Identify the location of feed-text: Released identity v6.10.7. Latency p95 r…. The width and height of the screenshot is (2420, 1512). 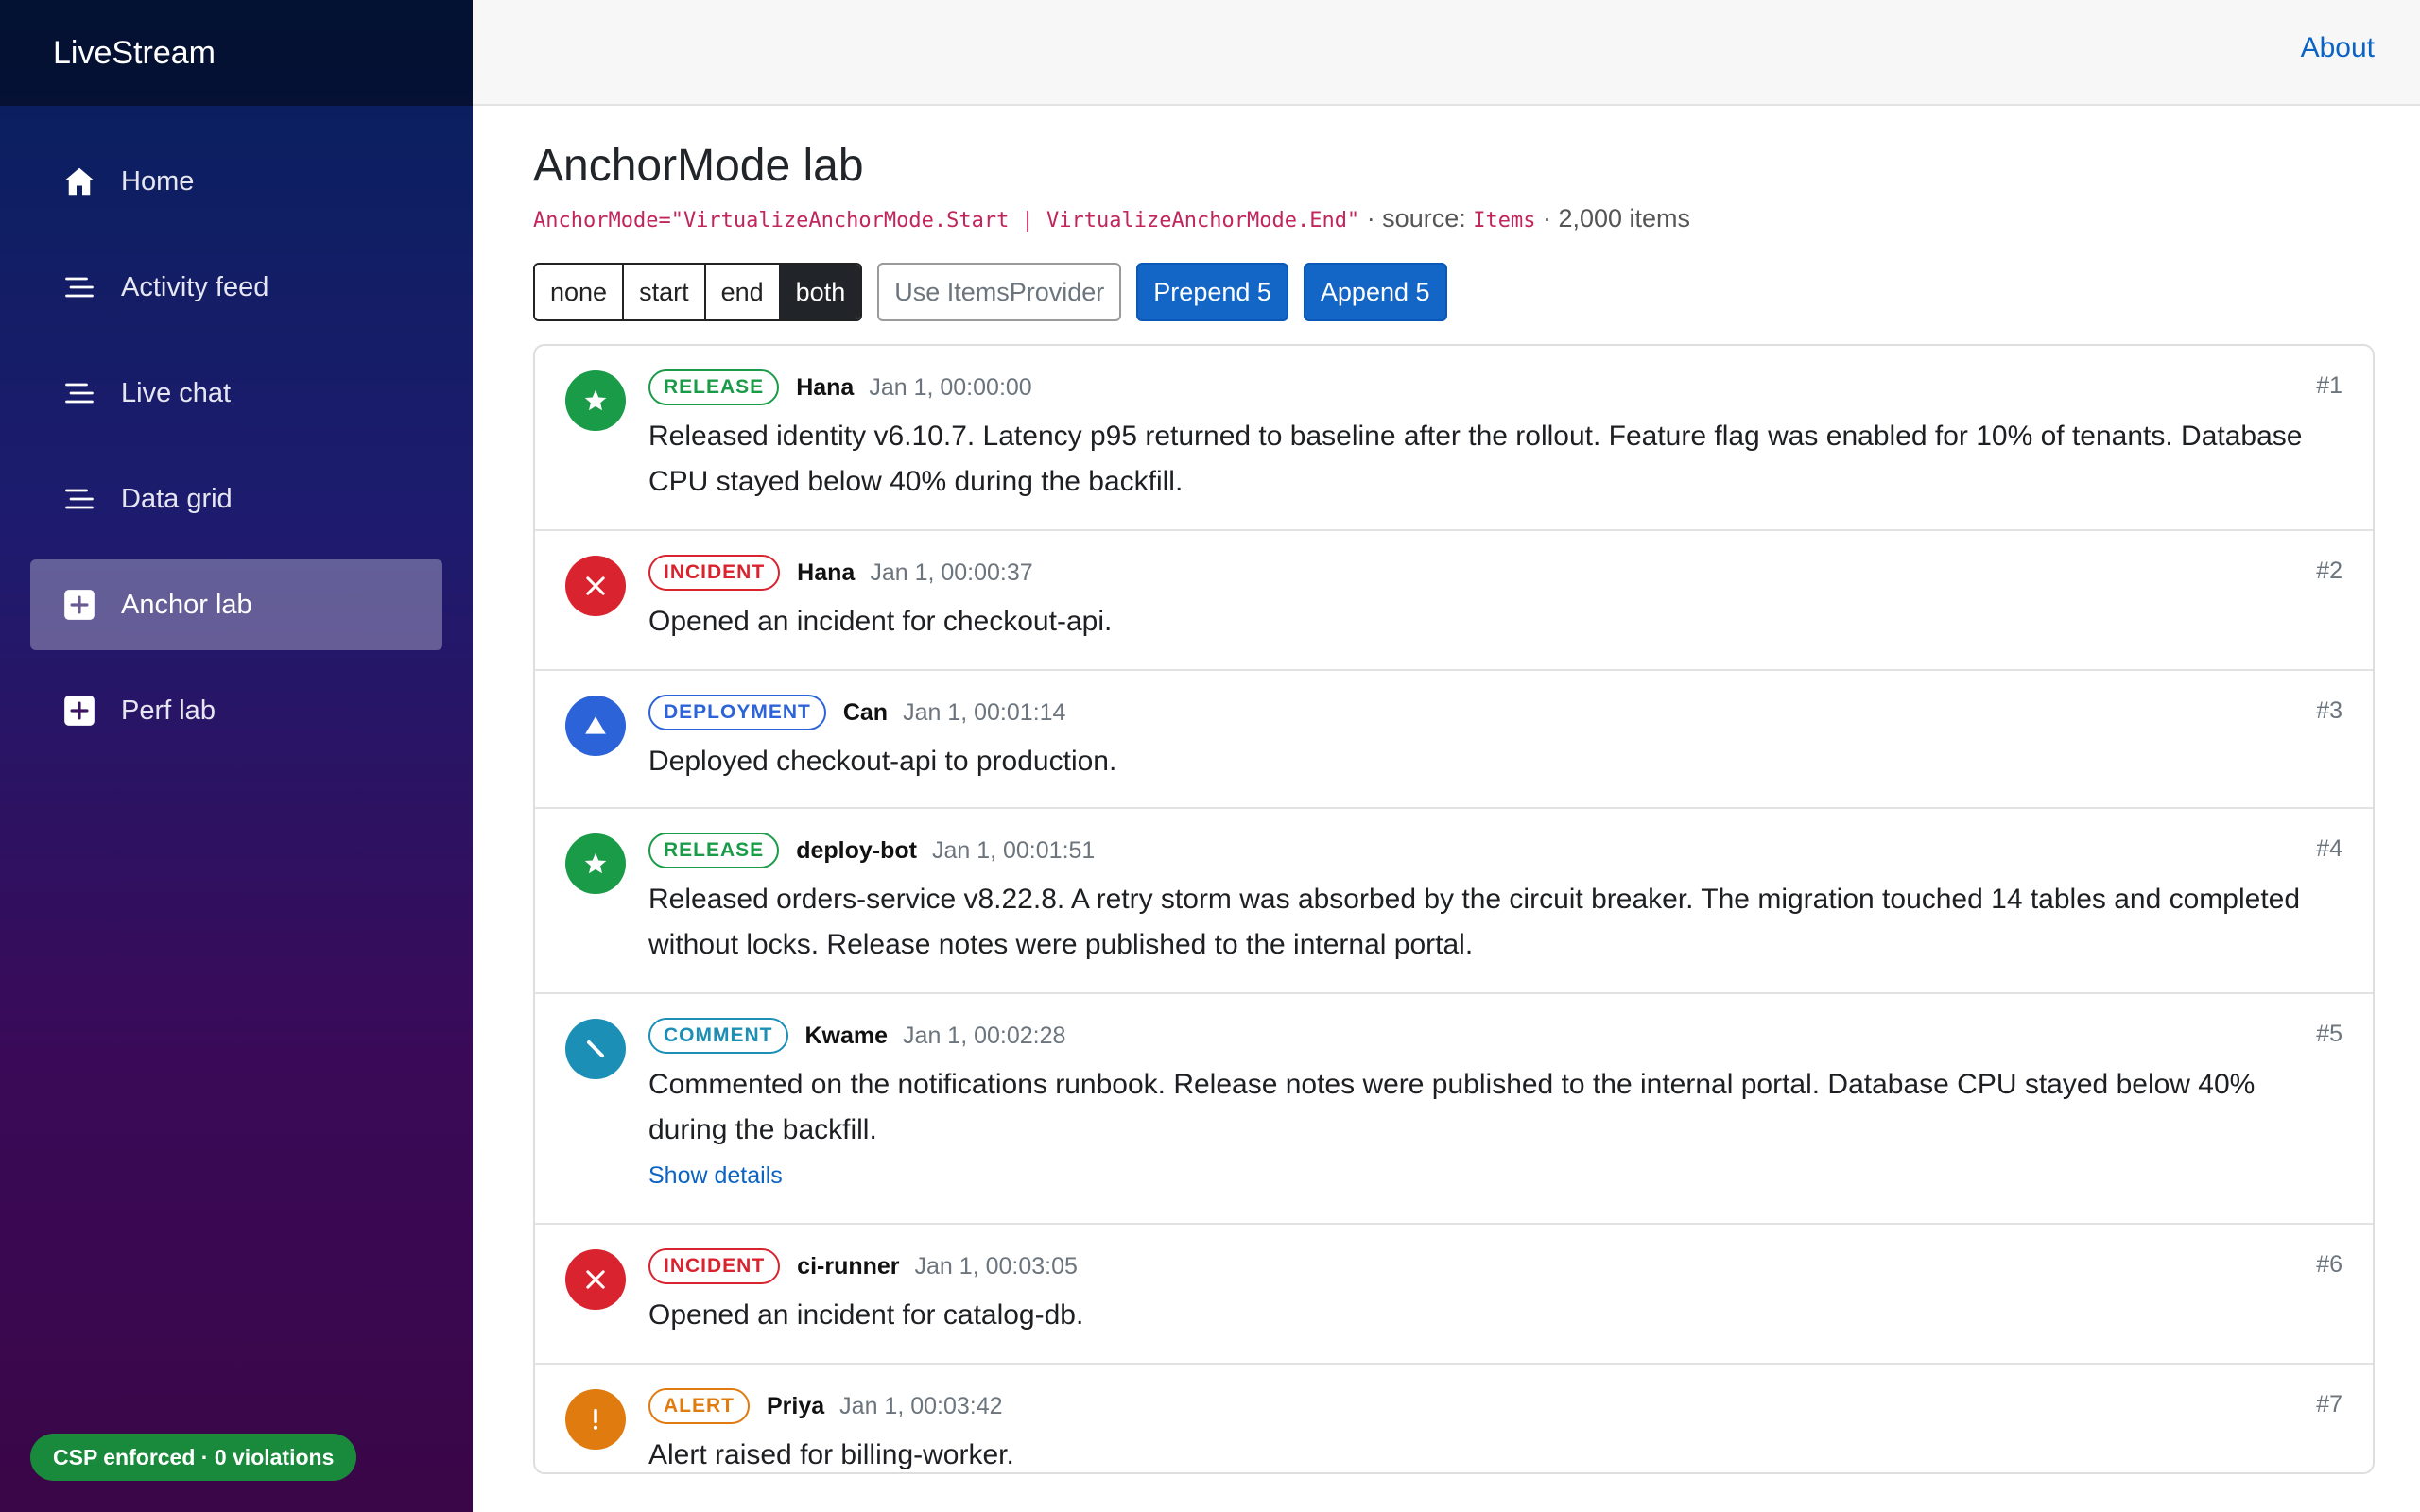
(1475, 459).